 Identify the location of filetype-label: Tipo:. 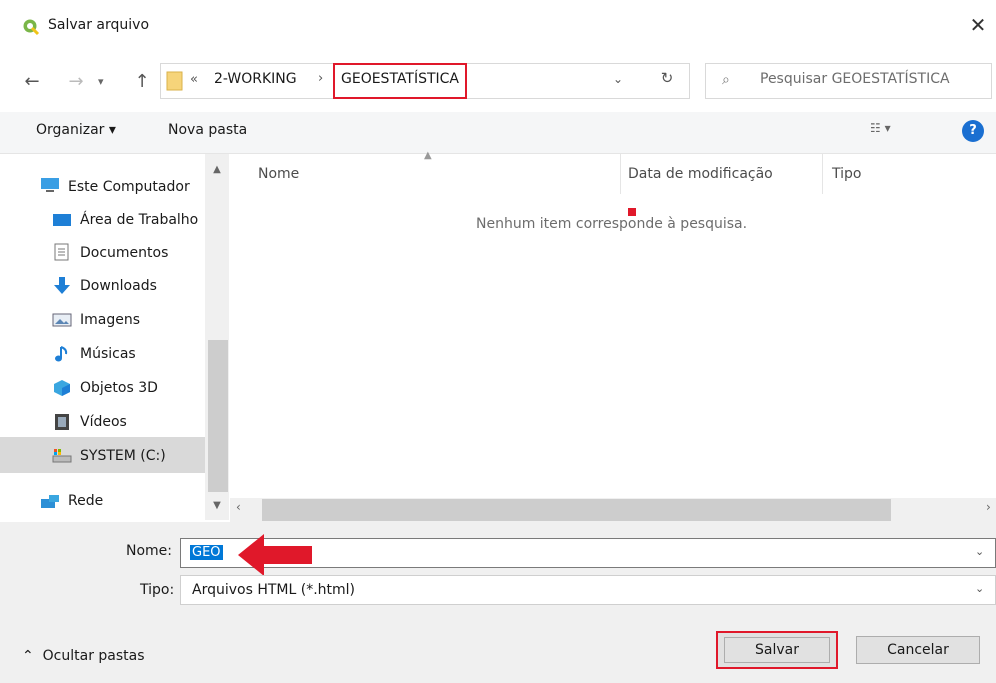
(157, 590).